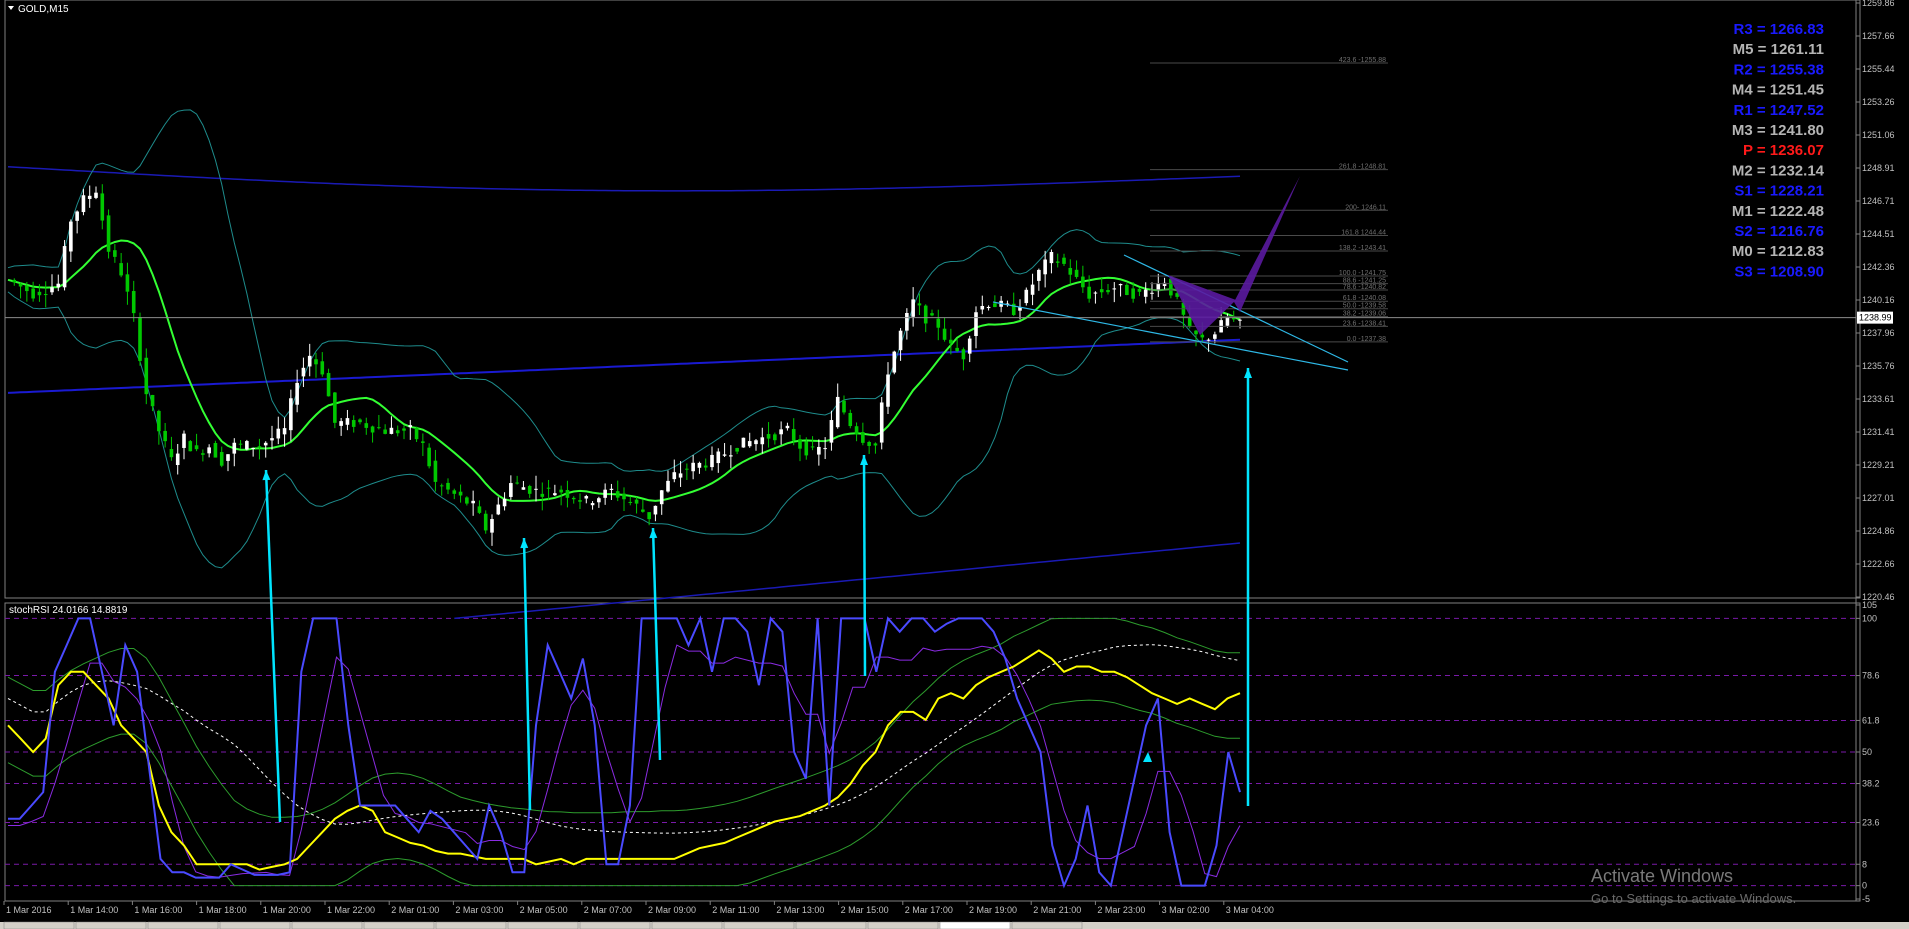 The width and height of the screenshot is (1909, 929). What do you see at coordinates (1778, 170) in the screenshot?
I see `pivot-label: M2 = 1232.14` at bounding box center [1778, 170].